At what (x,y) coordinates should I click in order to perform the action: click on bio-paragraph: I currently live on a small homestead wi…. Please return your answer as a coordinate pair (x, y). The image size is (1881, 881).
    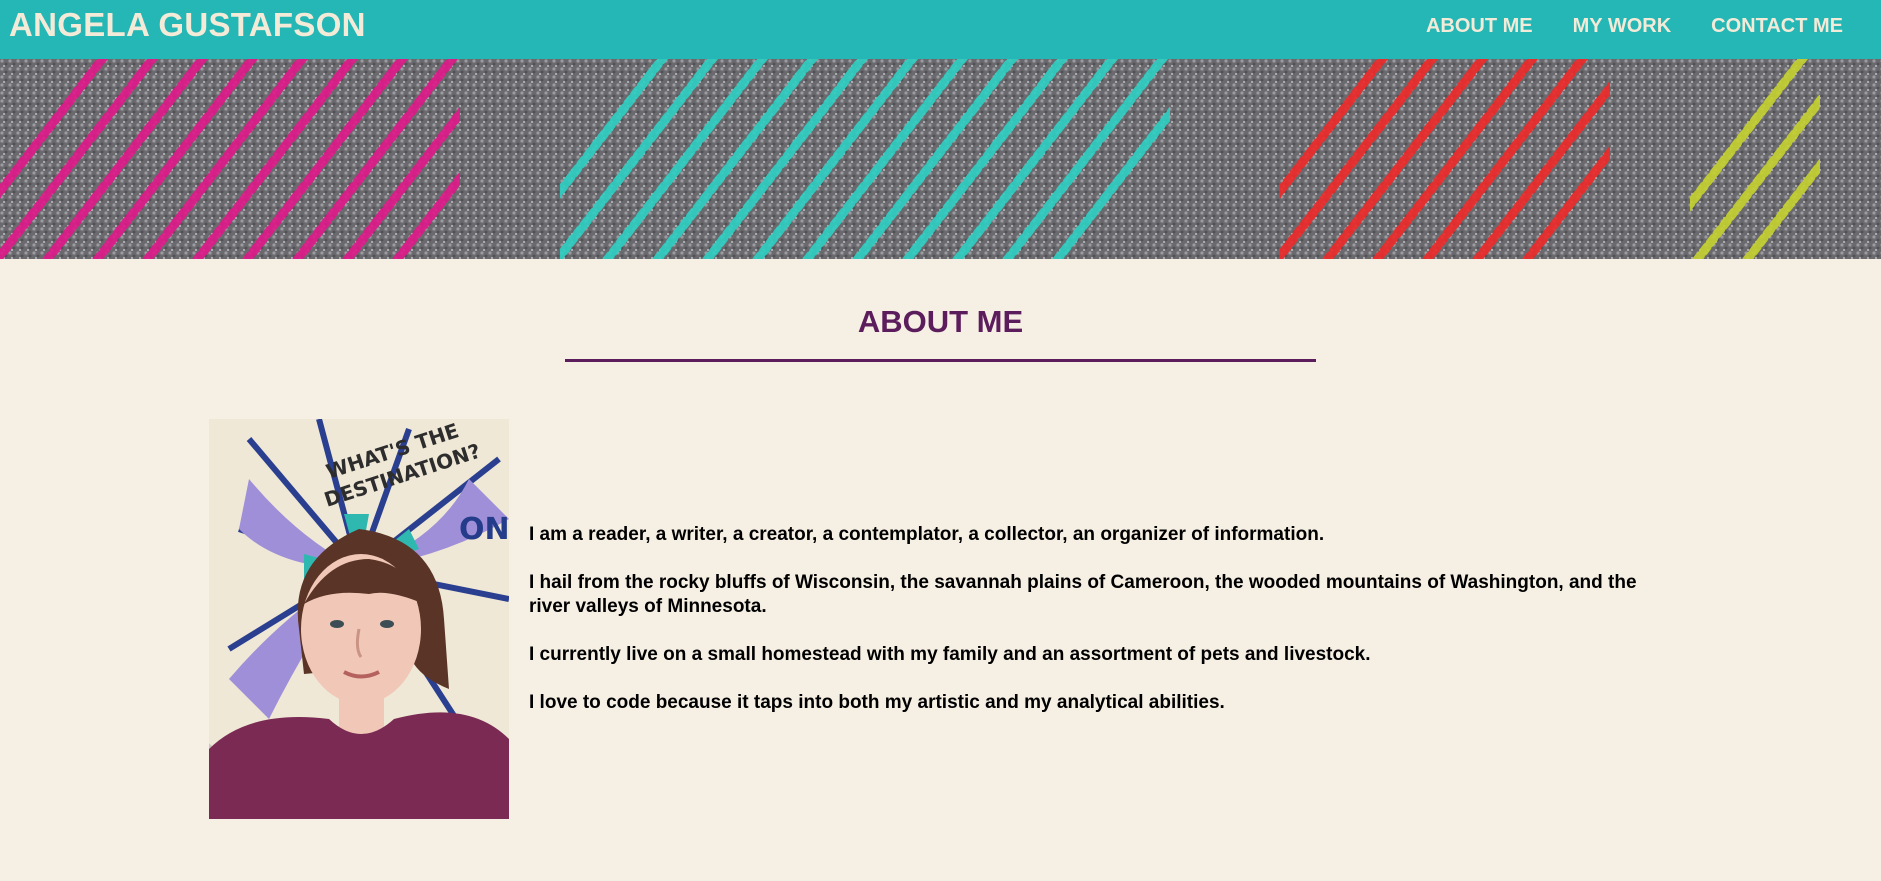
    Looking at the image, I should click on (950, 654).